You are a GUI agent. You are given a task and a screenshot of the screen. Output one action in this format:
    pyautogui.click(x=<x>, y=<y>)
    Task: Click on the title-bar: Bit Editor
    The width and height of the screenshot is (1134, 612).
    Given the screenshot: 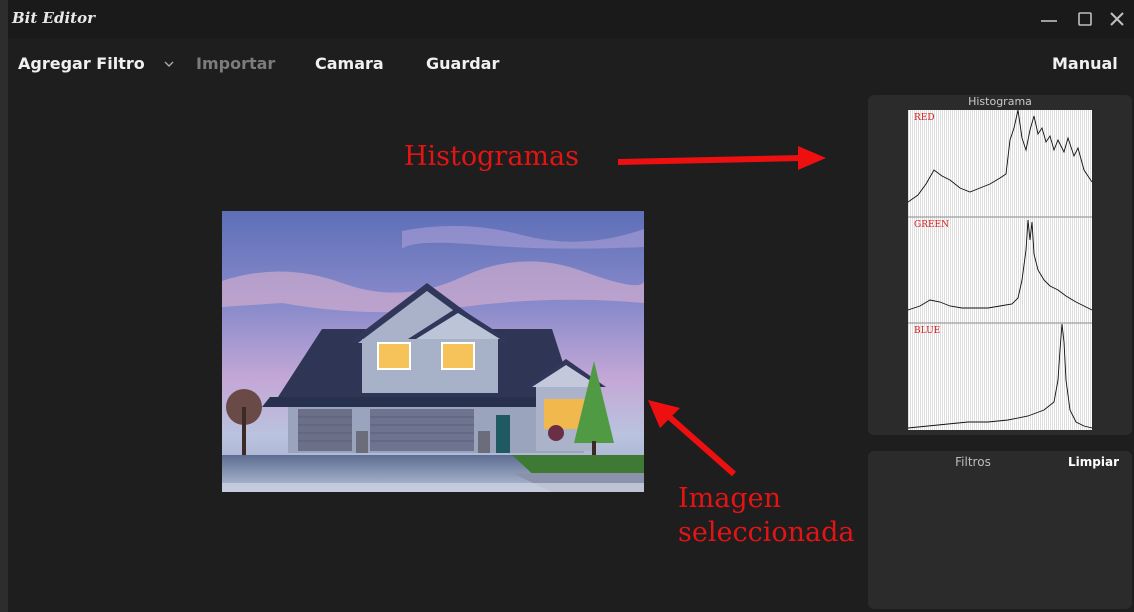 What is the action you would take?
    pyautogui.click(x=571, y=19)
    